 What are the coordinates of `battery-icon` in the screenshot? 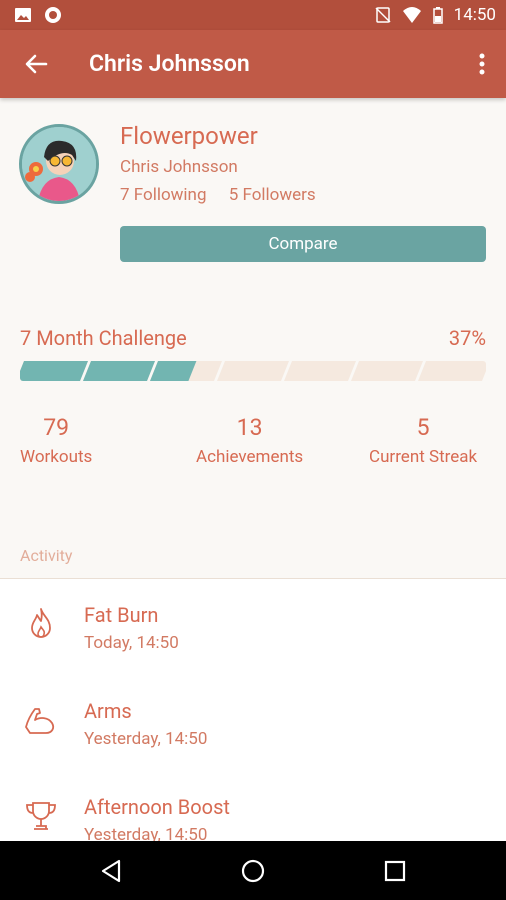 It's located at (437, 15).